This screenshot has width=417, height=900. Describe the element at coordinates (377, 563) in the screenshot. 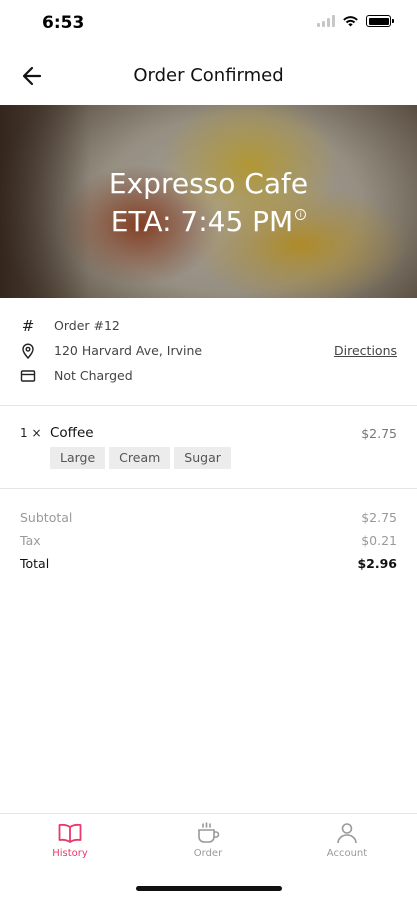

I see `total-value: $2.96` at that location.